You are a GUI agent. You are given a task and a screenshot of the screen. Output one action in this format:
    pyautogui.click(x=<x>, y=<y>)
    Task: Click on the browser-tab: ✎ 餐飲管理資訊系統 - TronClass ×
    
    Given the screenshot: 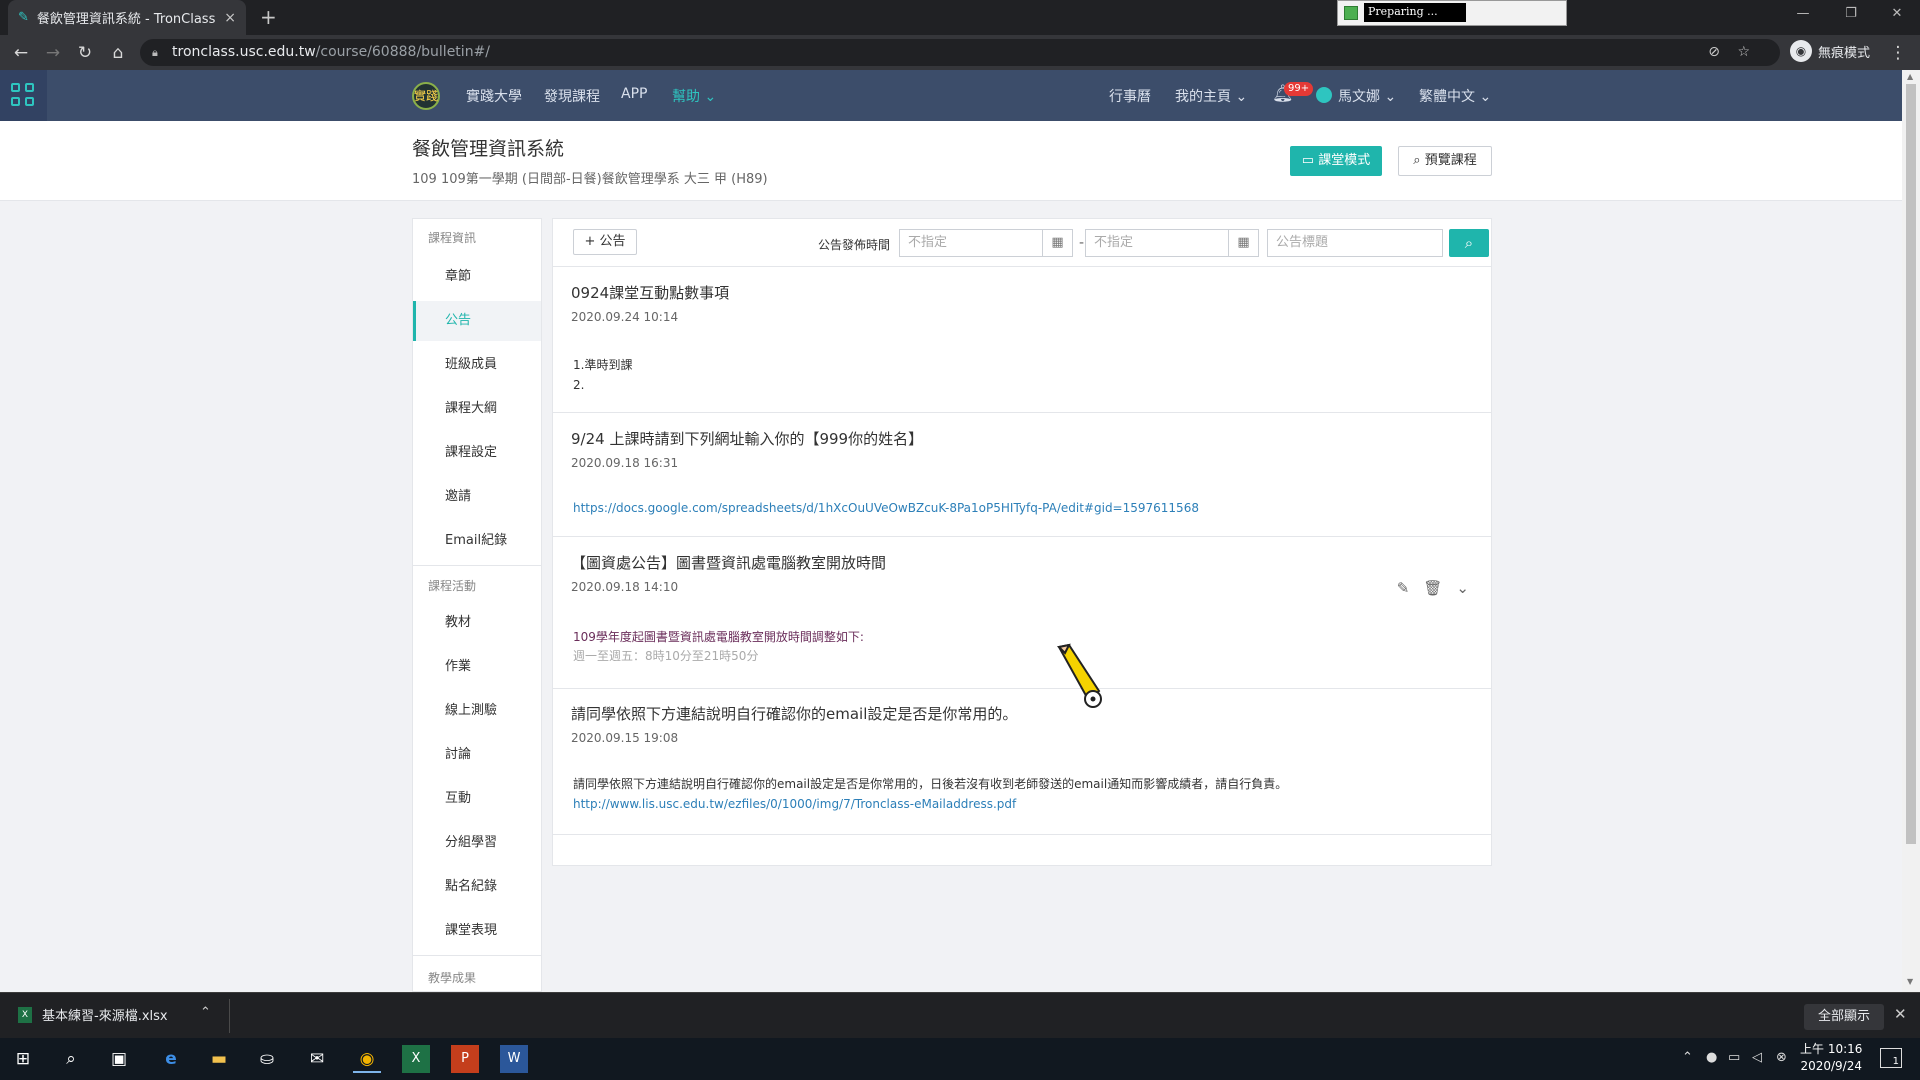 What is the action you would take?
    pyautogui.click(x=127, y=17)
    